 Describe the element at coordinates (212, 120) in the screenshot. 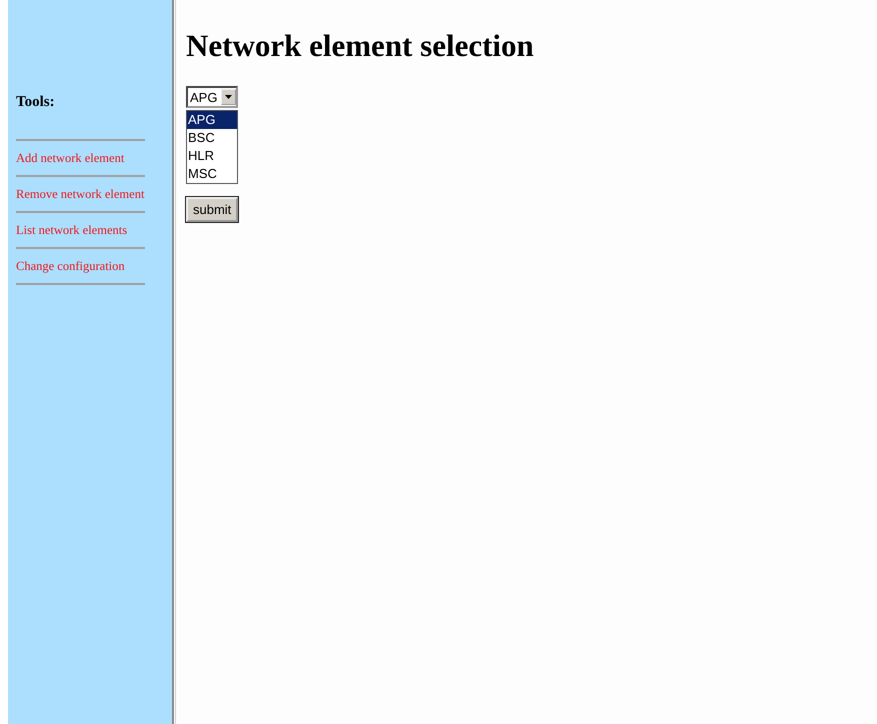

I see `dropdown-option: APG` at that location.